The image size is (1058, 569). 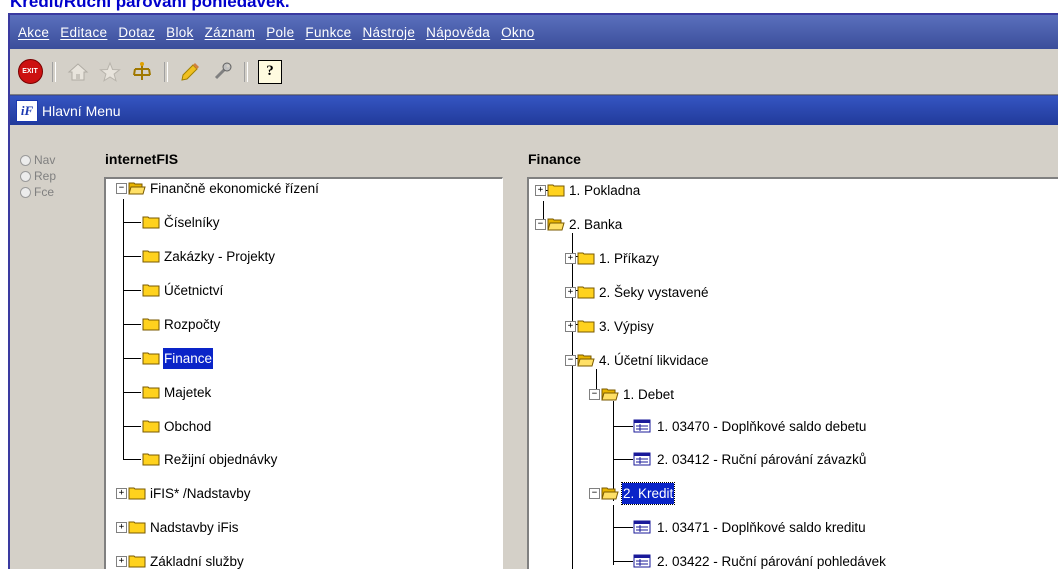 What do you see at coordinates (761, 527) in the screenshot?
I see `tree-item-label: 1. 03471 - Doplňkové saldo kreditu` at bounding box center [761, 527].